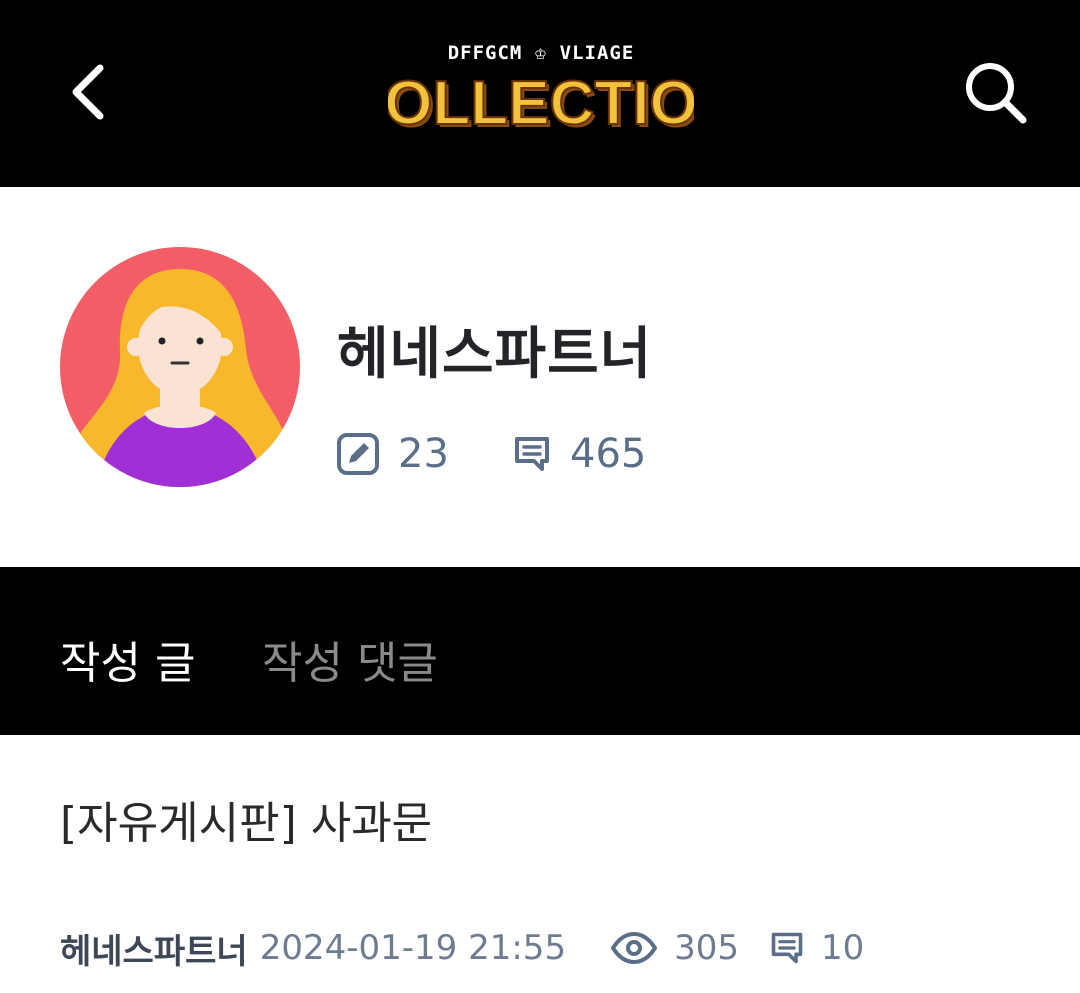 The width and height of the screenshot is (1080, 993). I want to click on back-button, so click(88, 92).